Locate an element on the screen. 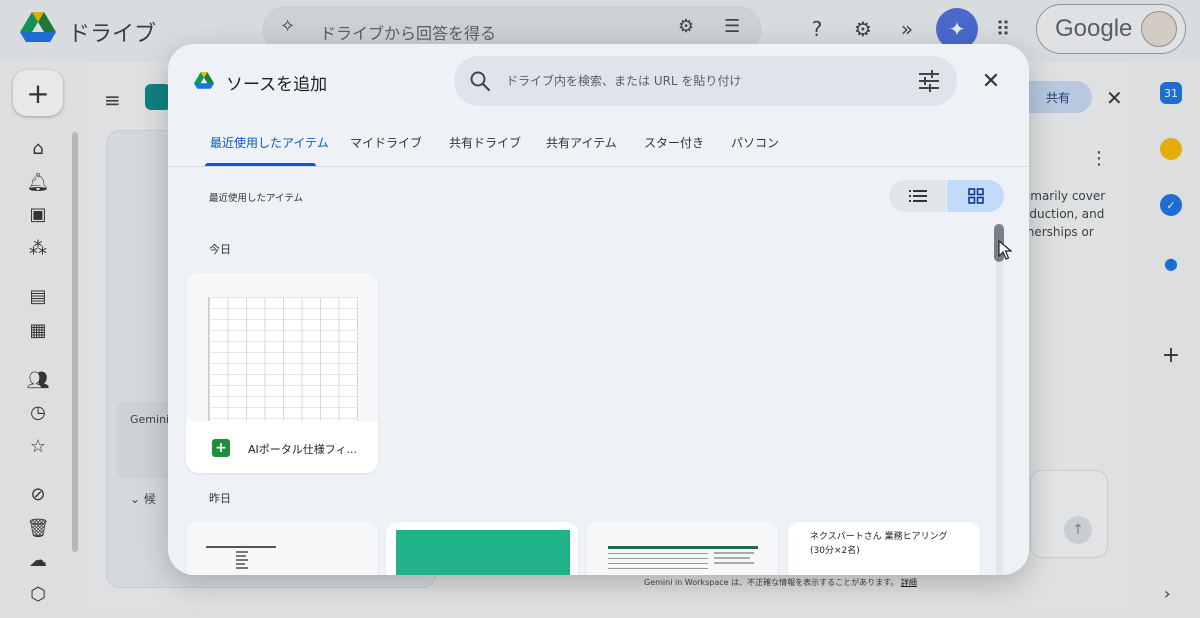  group-label-today: 今日 is located at coordinates (220, 249).